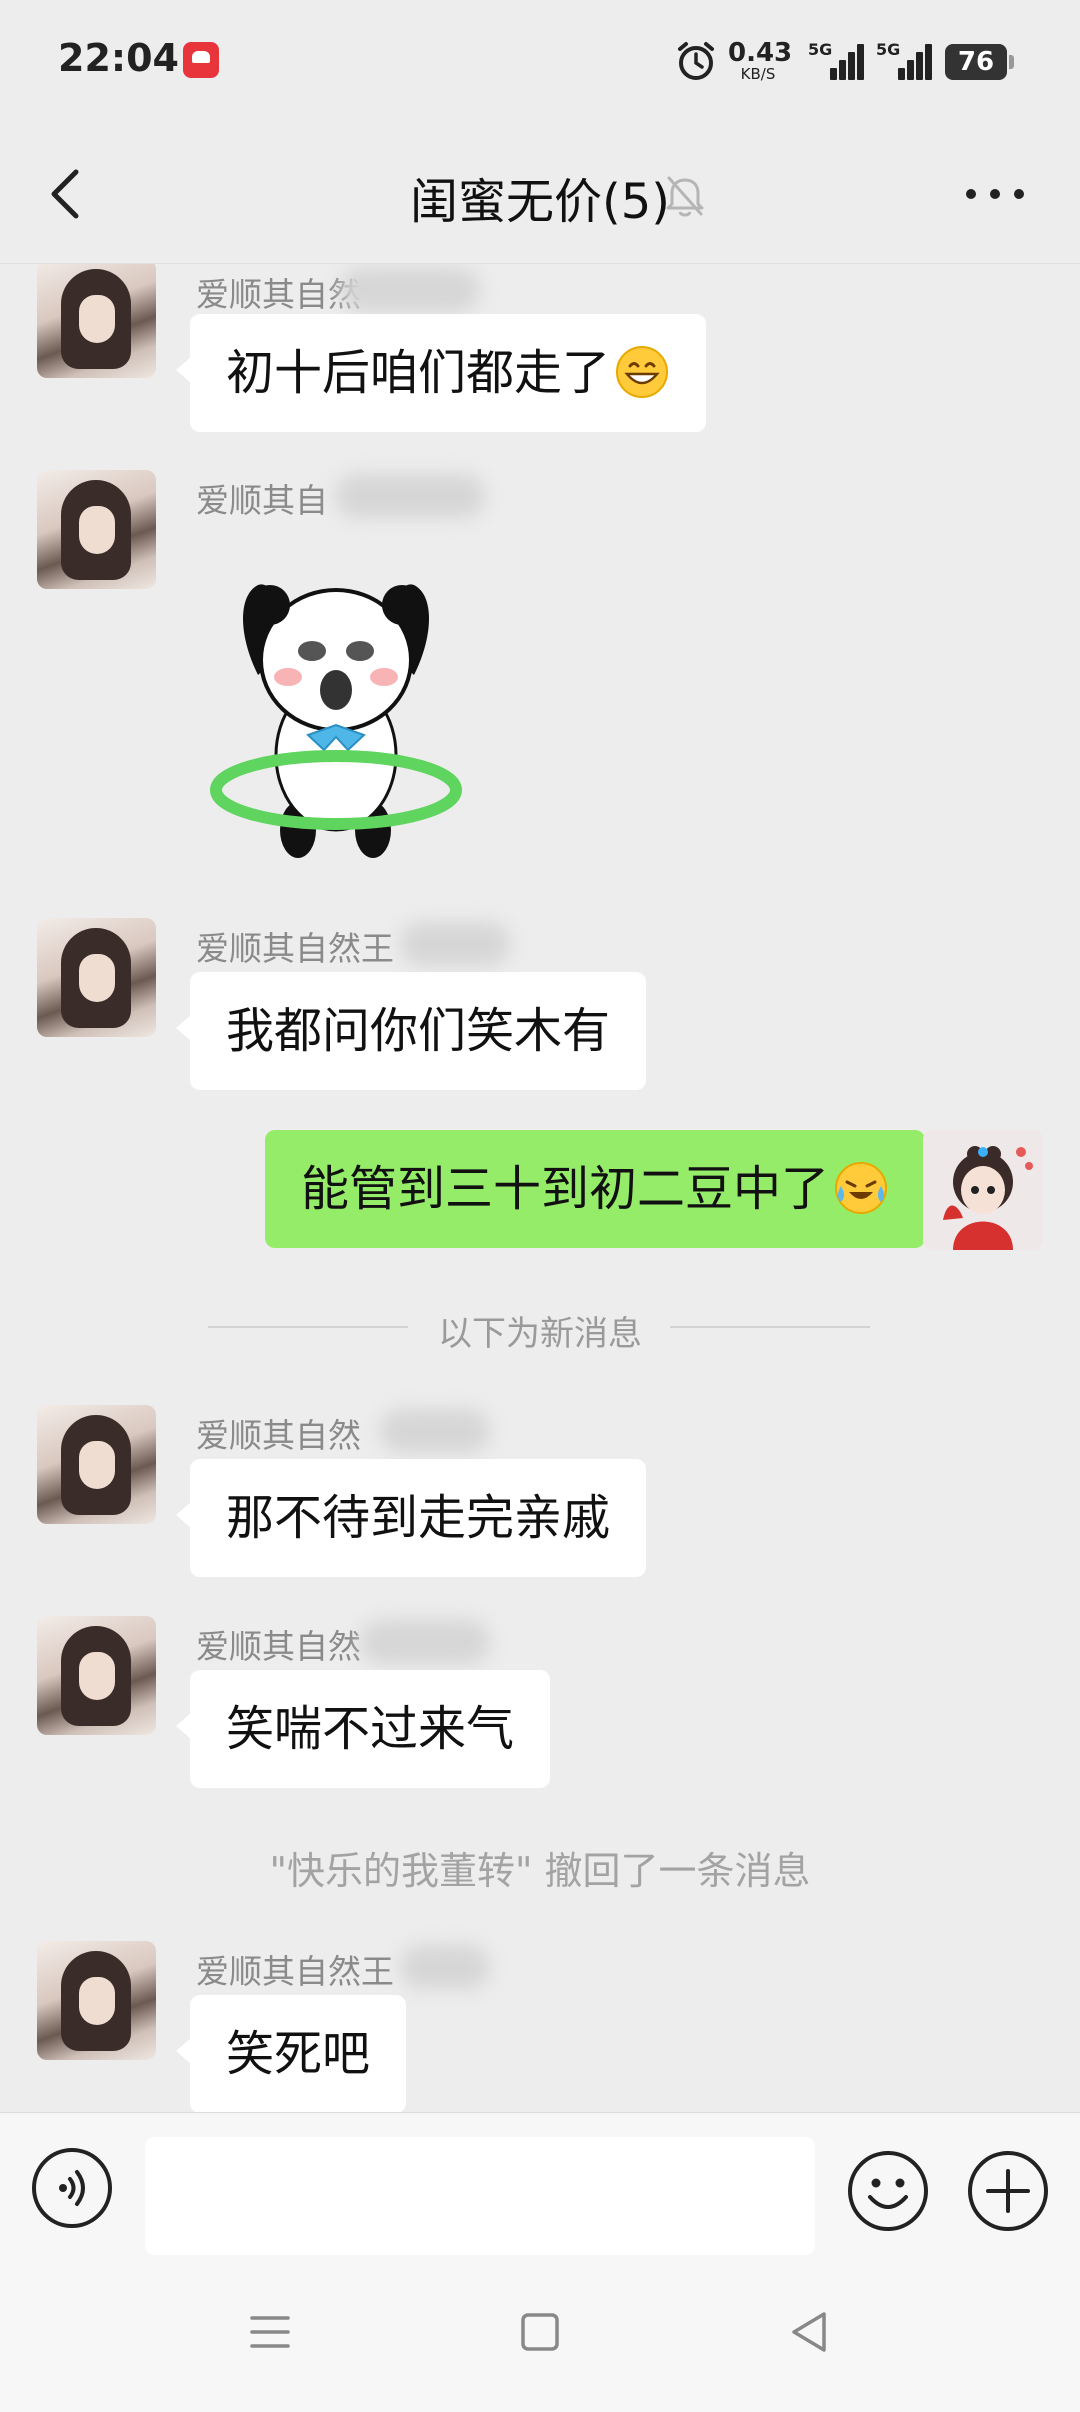 This screenshot has height=2412, width=1080. What do you see at coordinates (480, 2196) in the screenshot?
I see `message-input` at bounding box center [480, 2196].